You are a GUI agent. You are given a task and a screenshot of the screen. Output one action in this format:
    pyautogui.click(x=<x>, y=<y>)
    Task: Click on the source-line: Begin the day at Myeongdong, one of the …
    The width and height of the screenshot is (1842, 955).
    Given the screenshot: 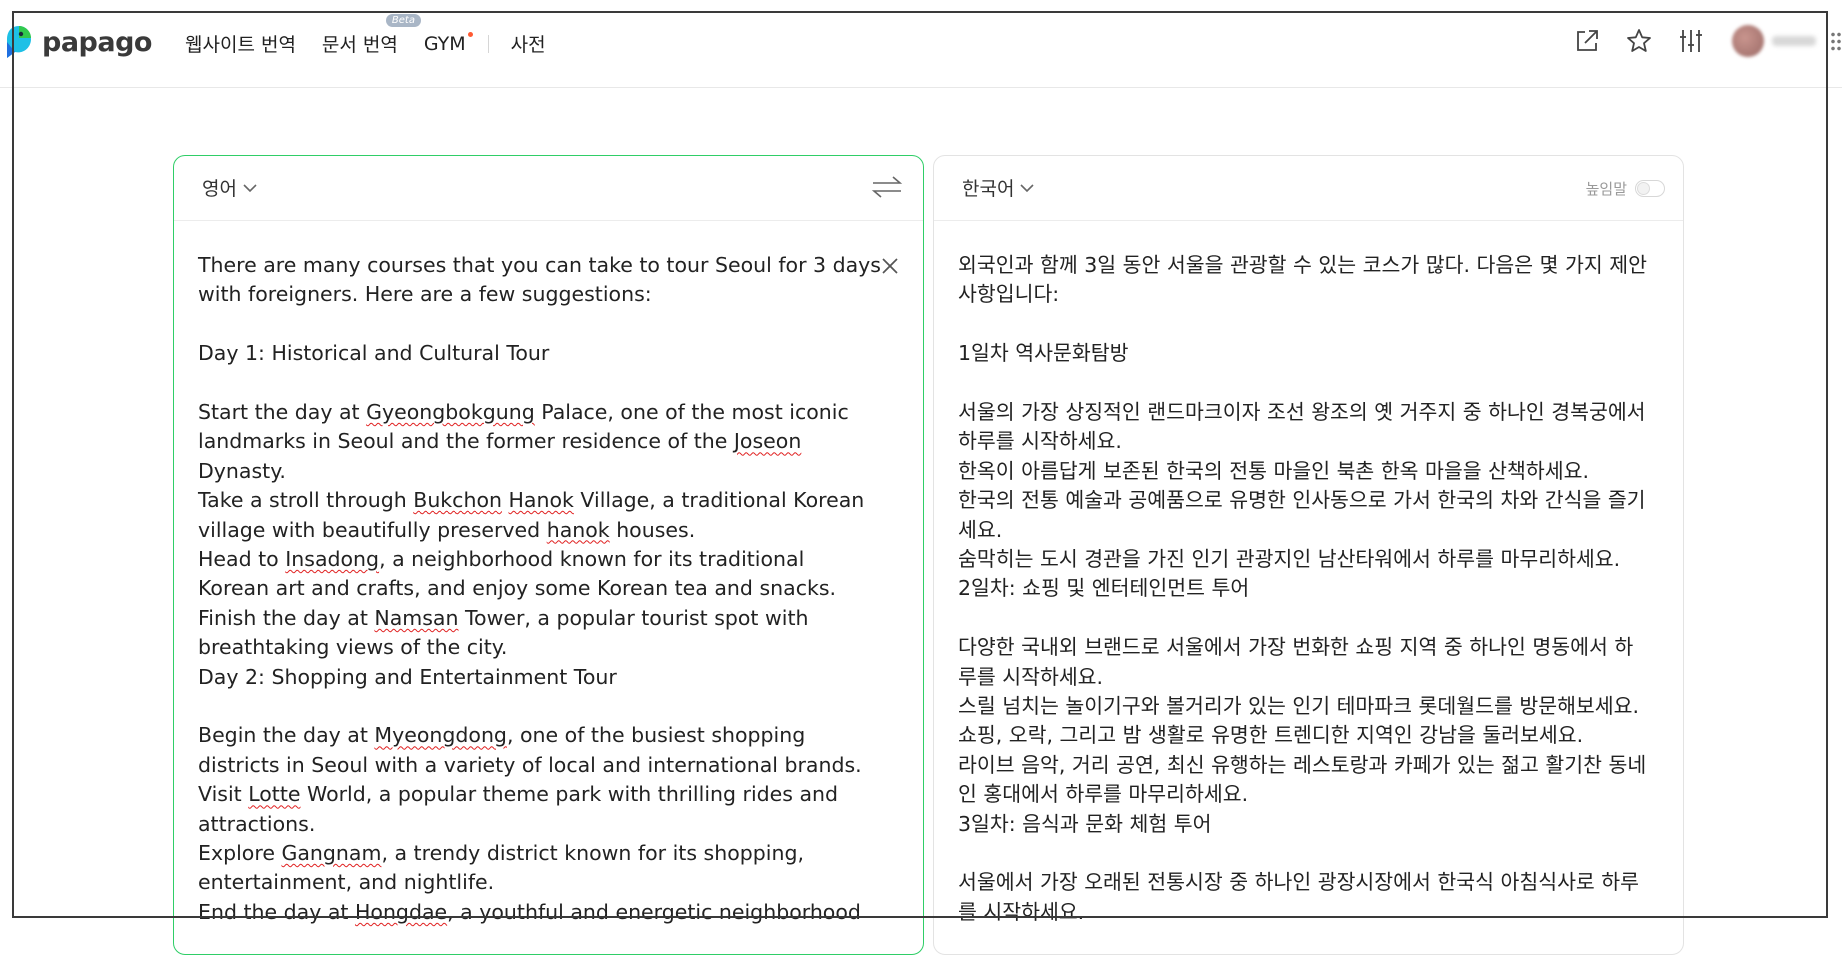 What is the action you would take?
    pyautogui.click(x=548, y=735)
    